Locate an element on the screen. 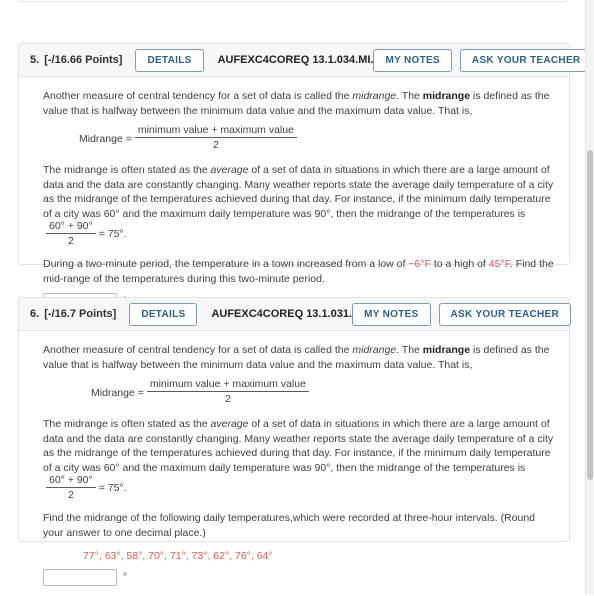 The image size is (594, 596). example-numerator-6: 60° + 90° is located at coordinates (71, 481).